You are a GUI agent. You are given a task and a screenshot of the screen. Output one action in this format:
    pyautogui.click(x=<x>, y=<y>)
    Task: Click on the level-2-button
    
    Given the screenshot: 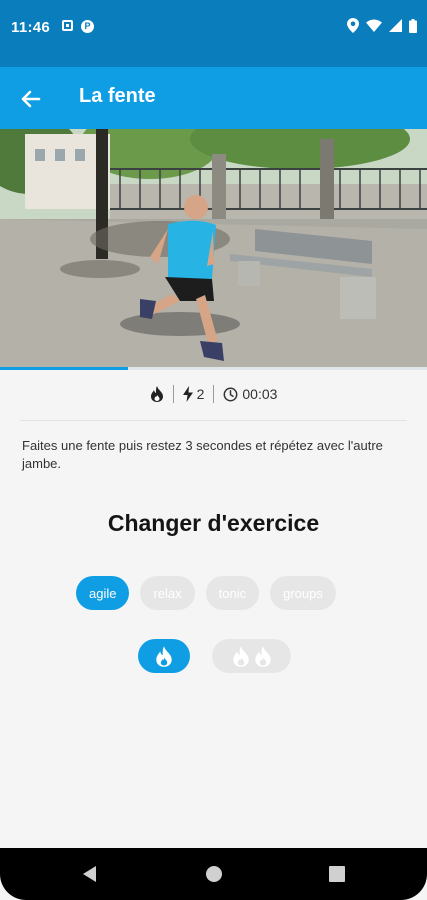 What is the action you would take?
    pyautogui.click(x=251, y=656)
    